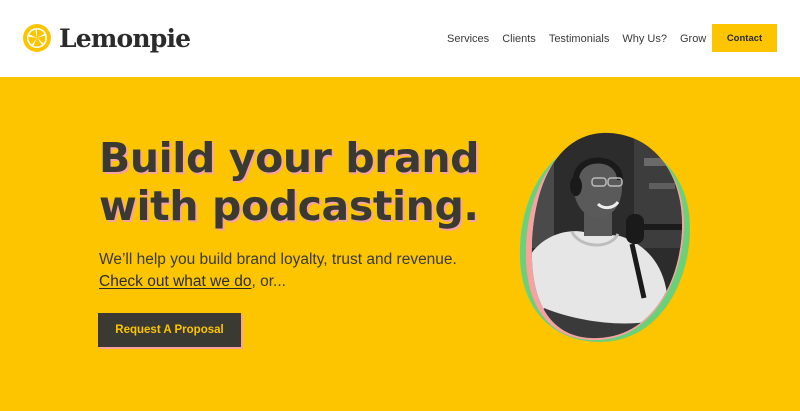 This screenshot has height=411, width=800. I want to click on logo-link: Lemonpie, so click(106, 38).